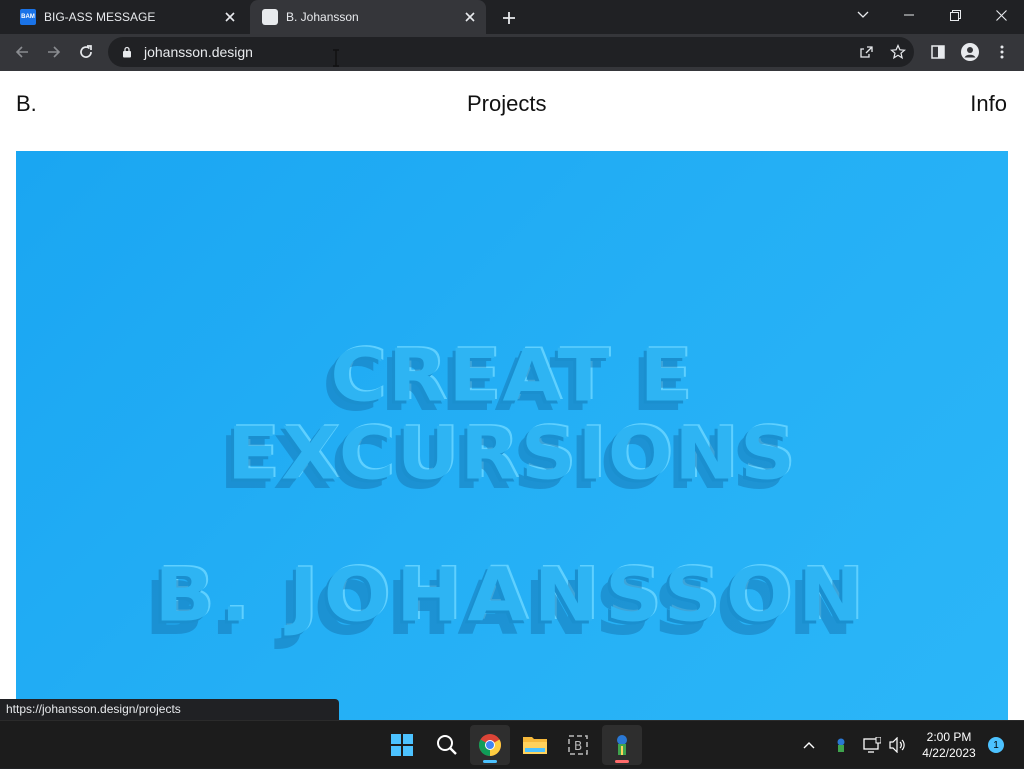  What do you see at coordinates (512, 453) in the screenshot?
I see `hero-text-line2: EXCURSIONS` at bounding box center [512, 453].